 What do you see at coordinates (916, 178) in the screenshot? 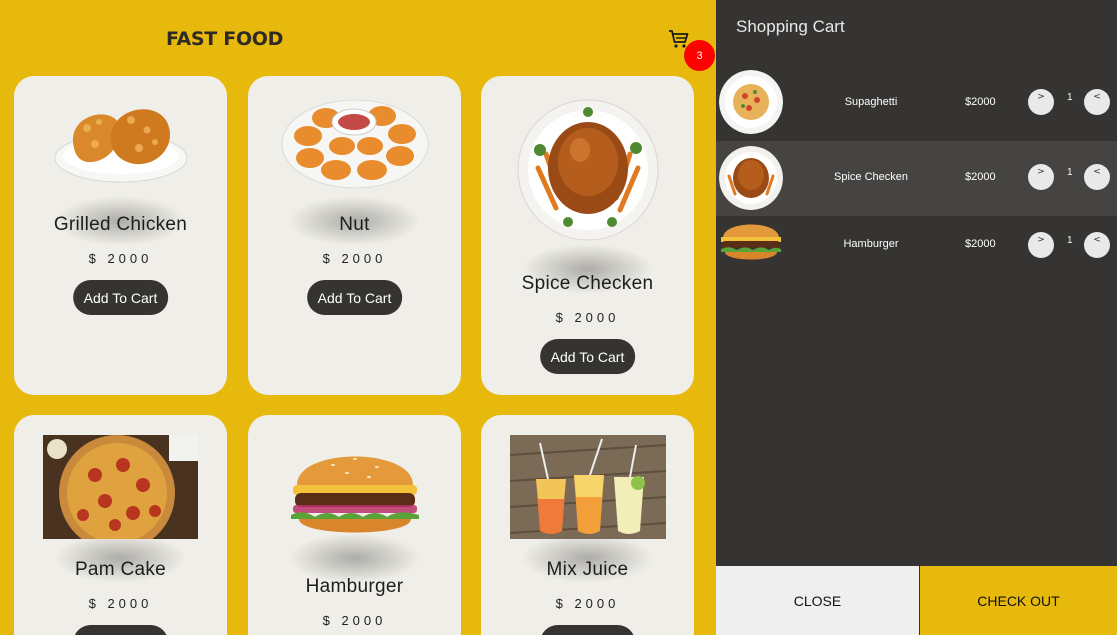
I see `cart-item: Spice Checken $2000 > 1 <` at bounding box center [916, 178].